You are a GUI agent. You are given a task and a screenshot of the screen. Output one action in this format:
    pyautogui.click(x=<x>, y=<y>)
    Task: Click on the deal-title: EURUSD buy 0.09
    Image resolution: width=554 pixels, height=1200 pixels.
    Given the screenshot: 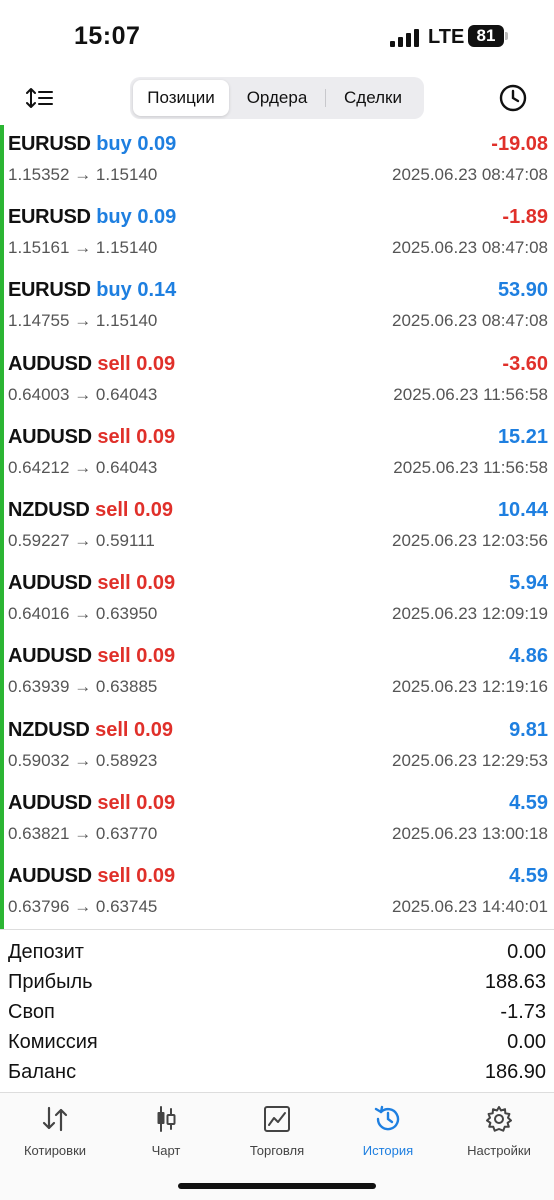 What is the action you would take?
    pyautogui.click(x=92, y=217)
    